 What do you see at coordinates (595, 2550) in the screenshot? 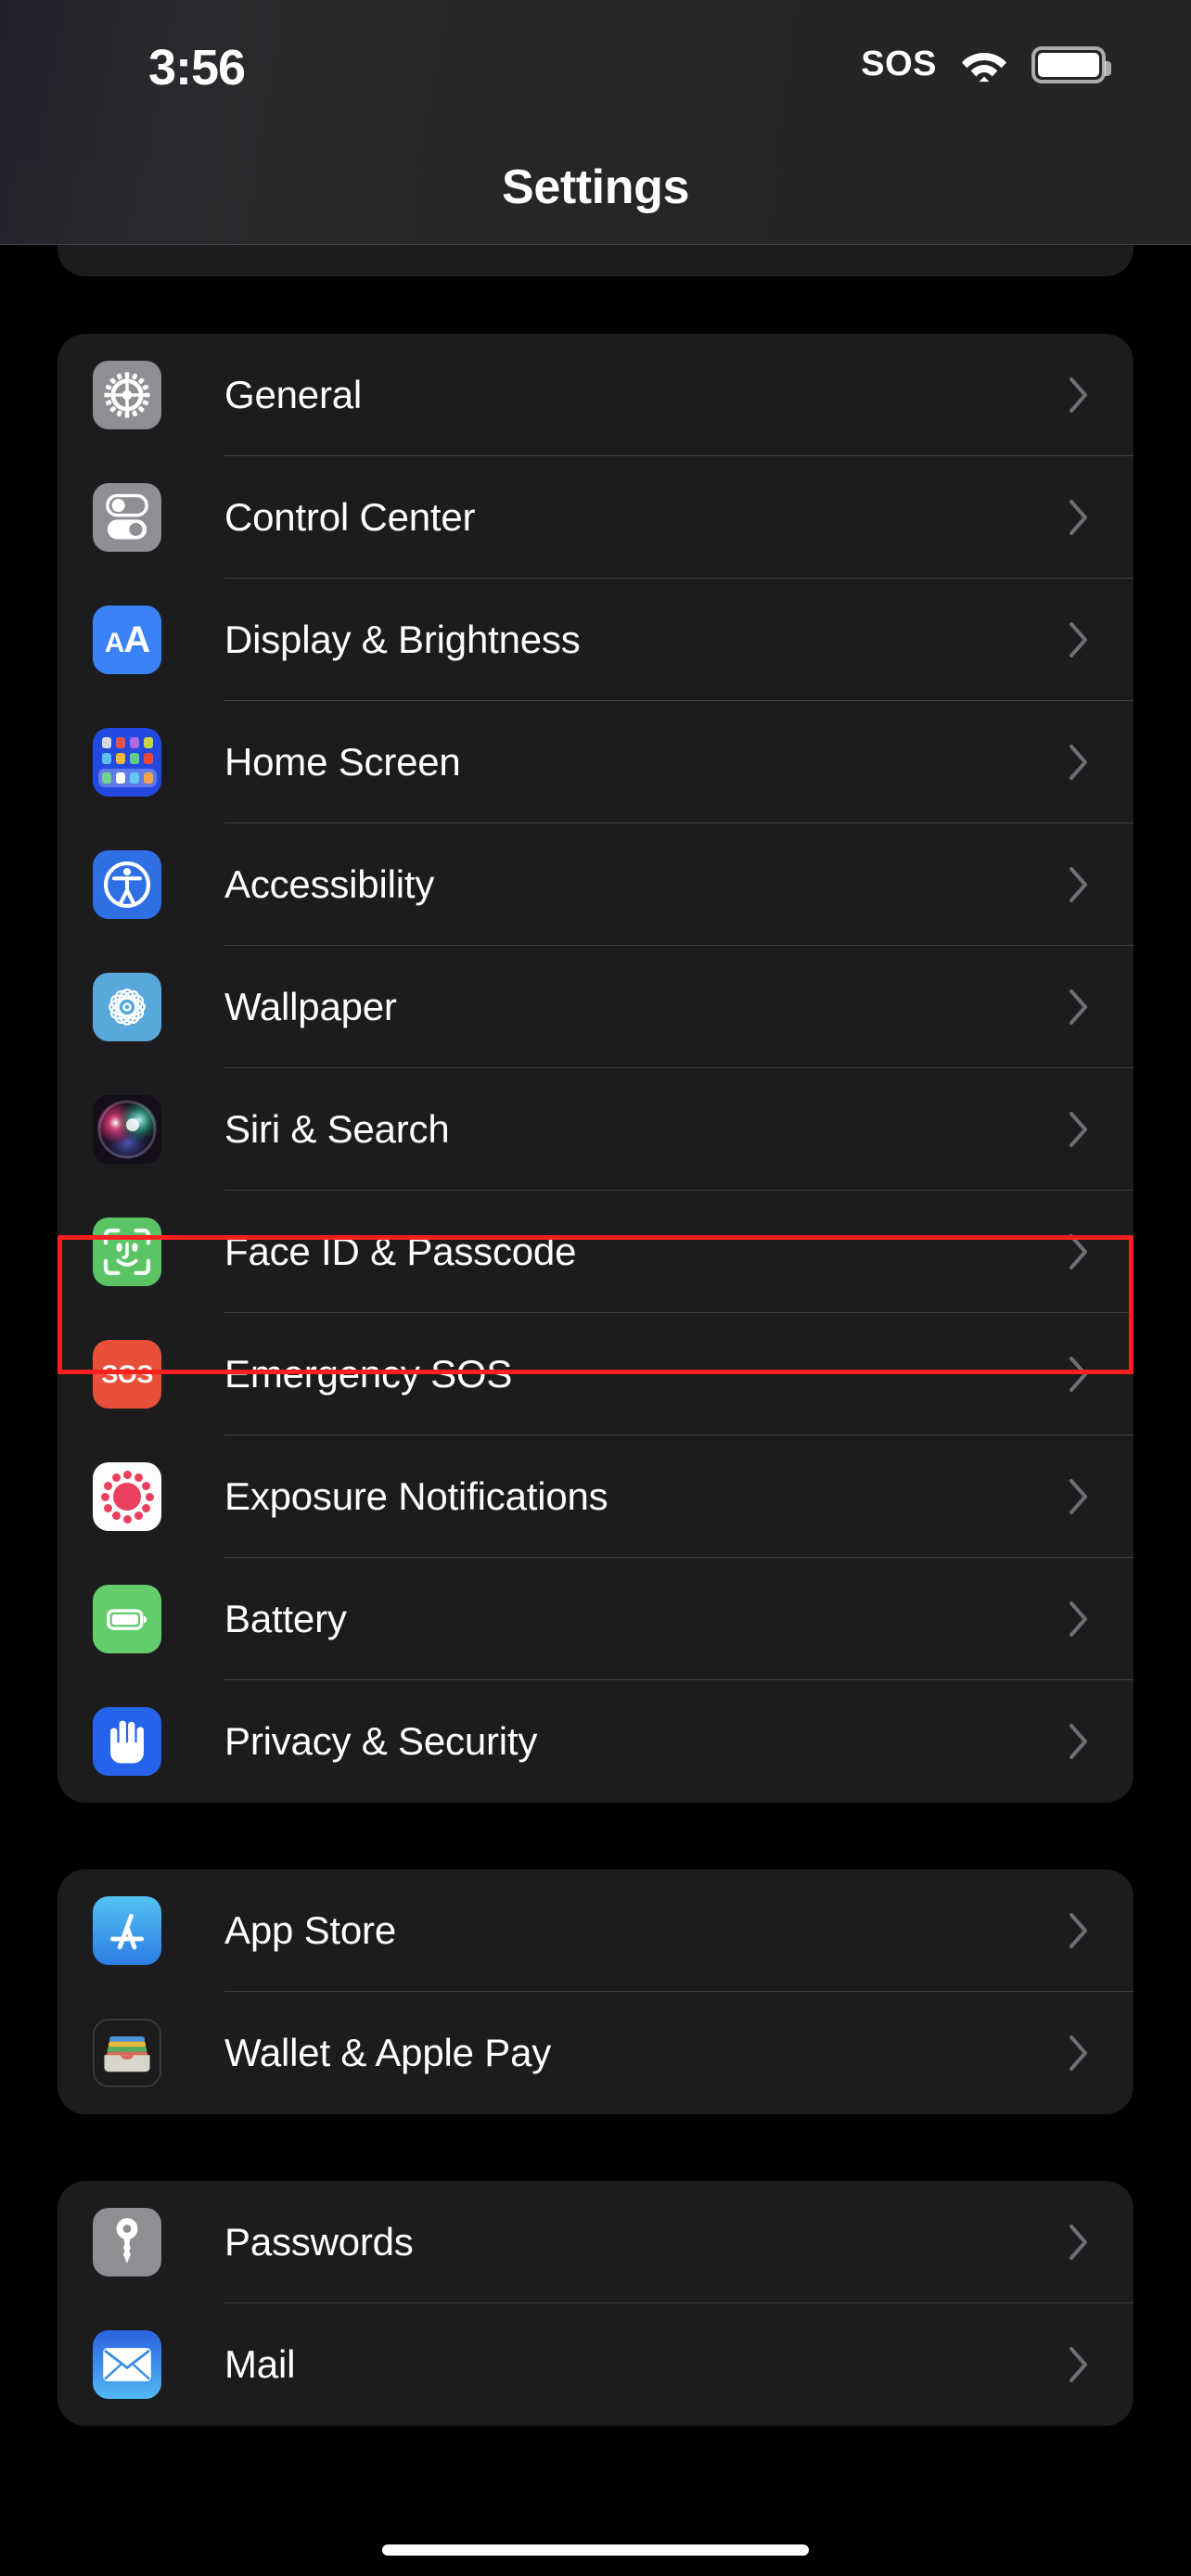
I see `home-indicator` at bounding box center [595, 2550].